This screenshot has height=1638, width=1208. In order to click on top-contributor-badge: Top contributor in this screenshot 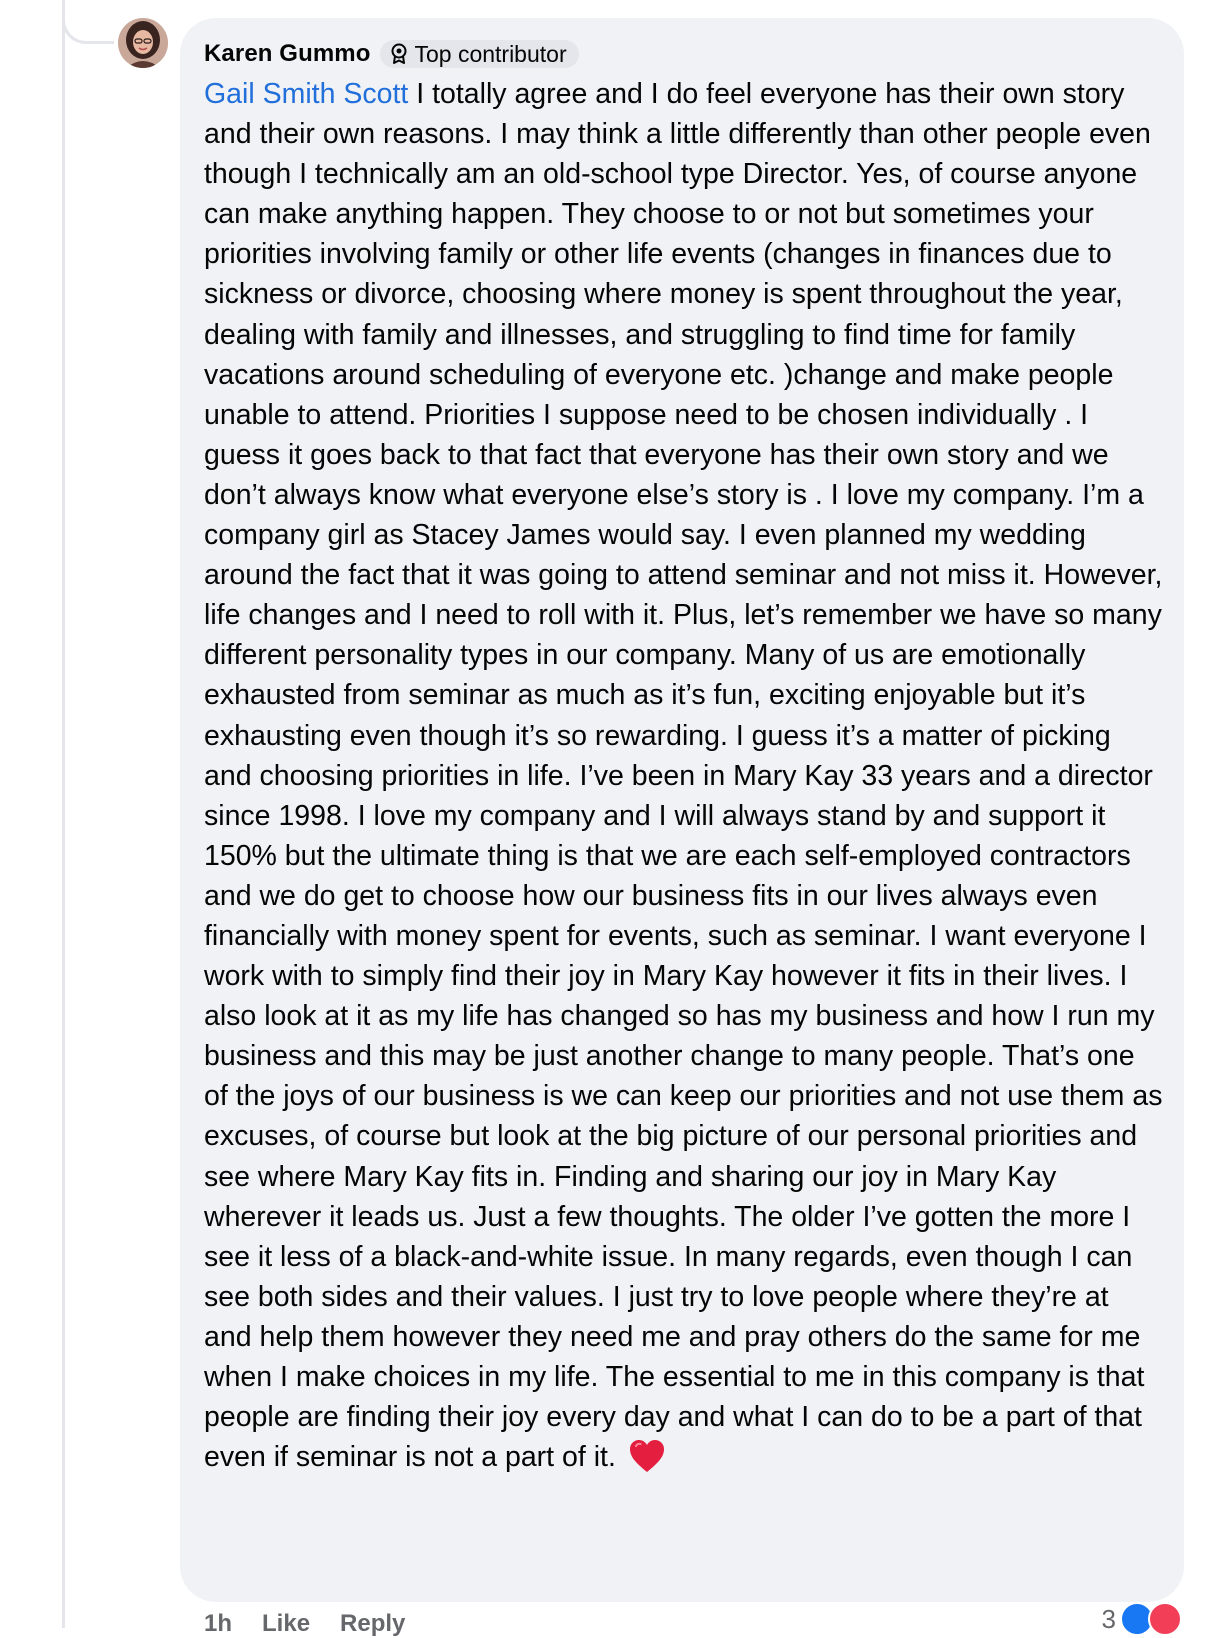, I will do `click(479, 54)`.